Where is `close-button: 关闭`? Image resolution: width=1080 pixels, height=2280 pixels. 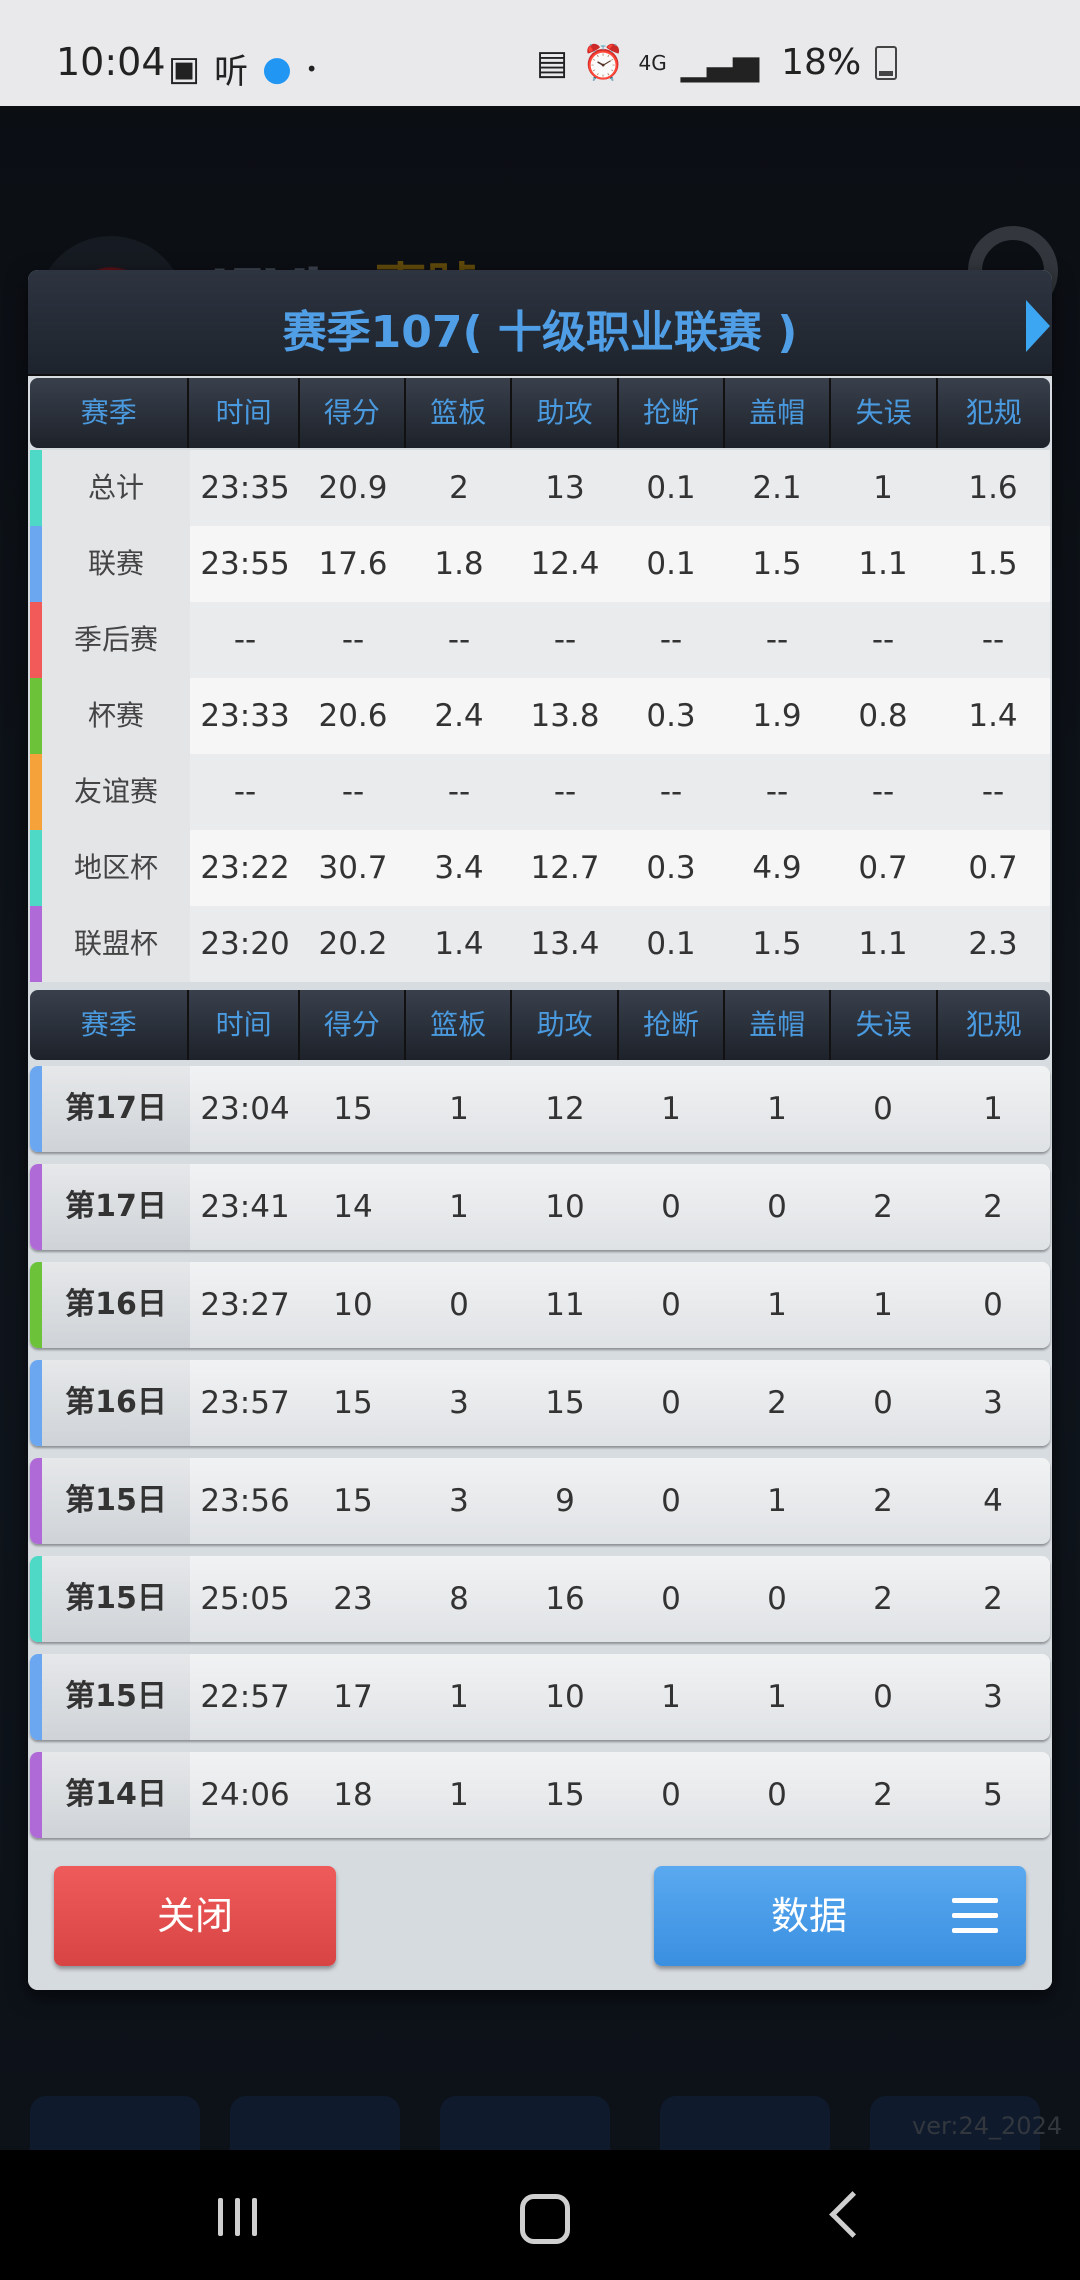 close-button: 关闭 is located at coordinates (195, 1916).